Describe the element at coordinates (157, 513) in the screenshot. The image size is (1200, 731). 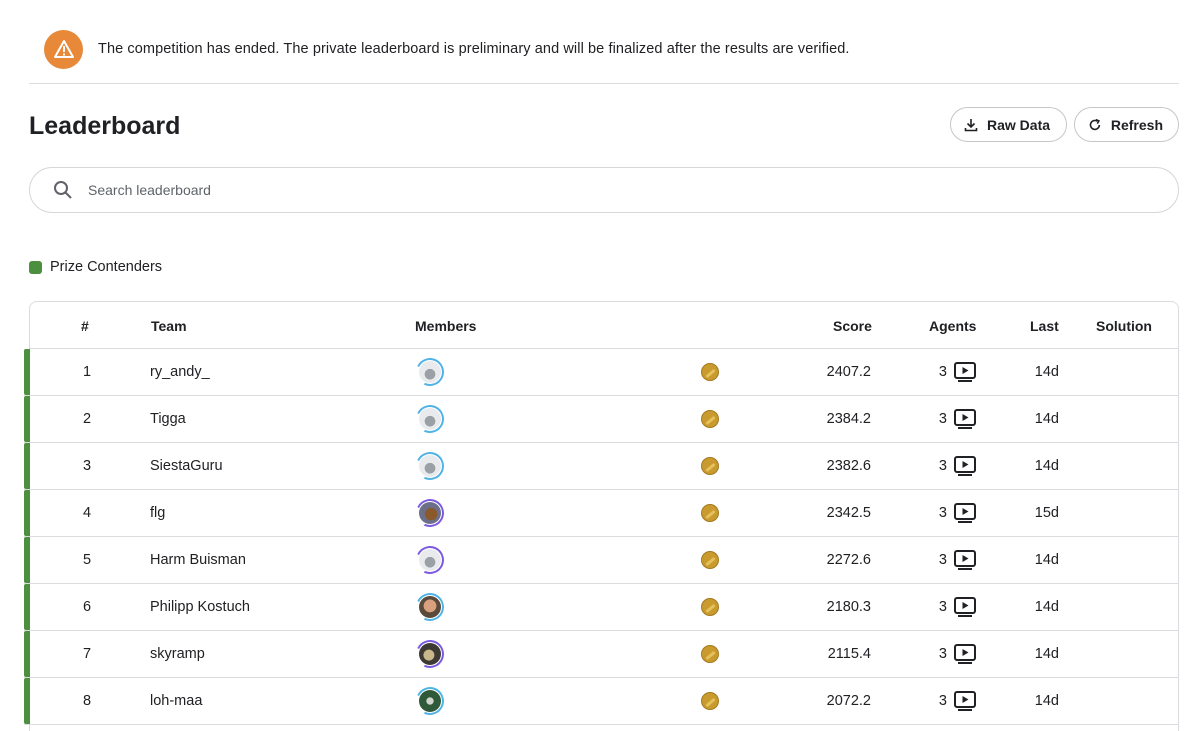
I see `team-name: flg` at that location.